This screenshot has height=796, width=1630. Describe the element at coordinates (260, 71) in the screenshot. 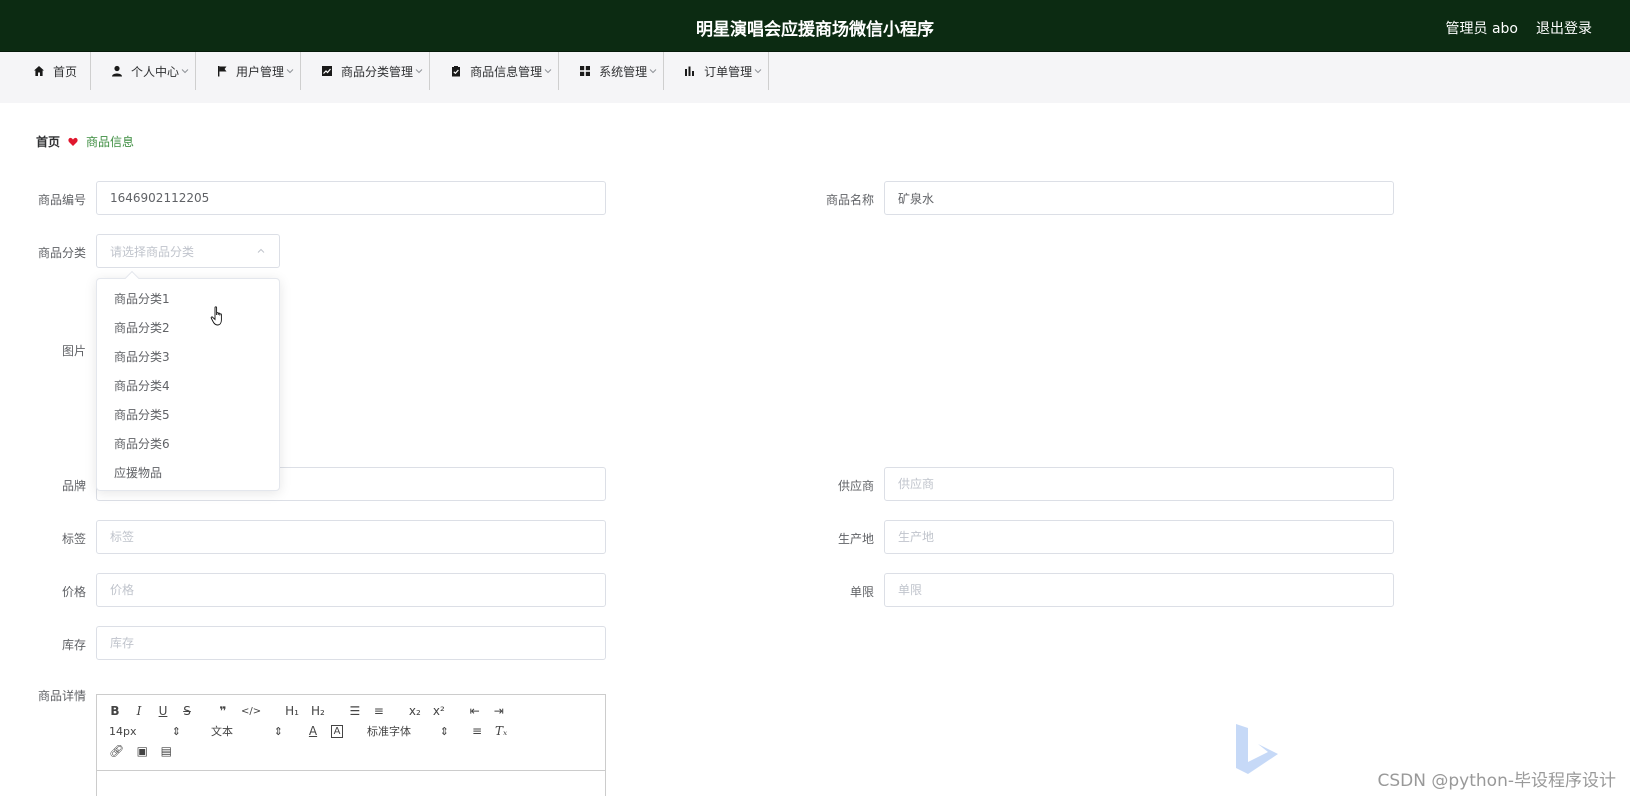

I see `nav-label: 用户管理` at that location.